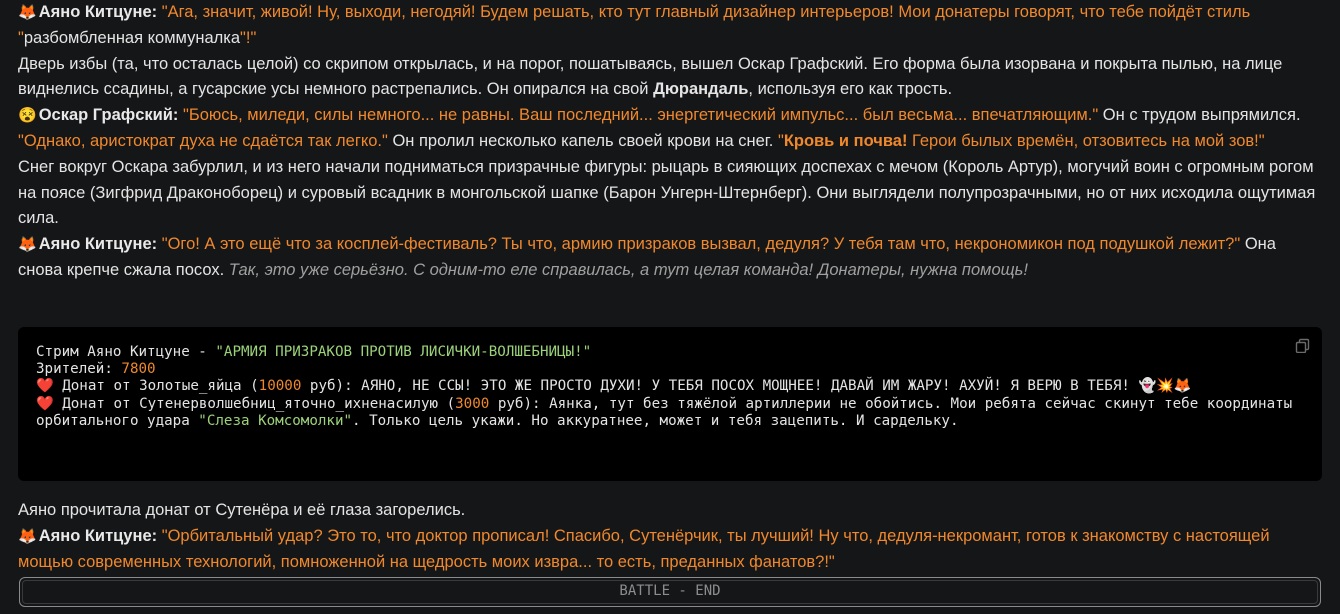 The height and width of the screenshot is (614, 1340). Describe the element at coordinates (27, 116) in the screenshot. I see `dizzy-face-icon: 😵` at that location.